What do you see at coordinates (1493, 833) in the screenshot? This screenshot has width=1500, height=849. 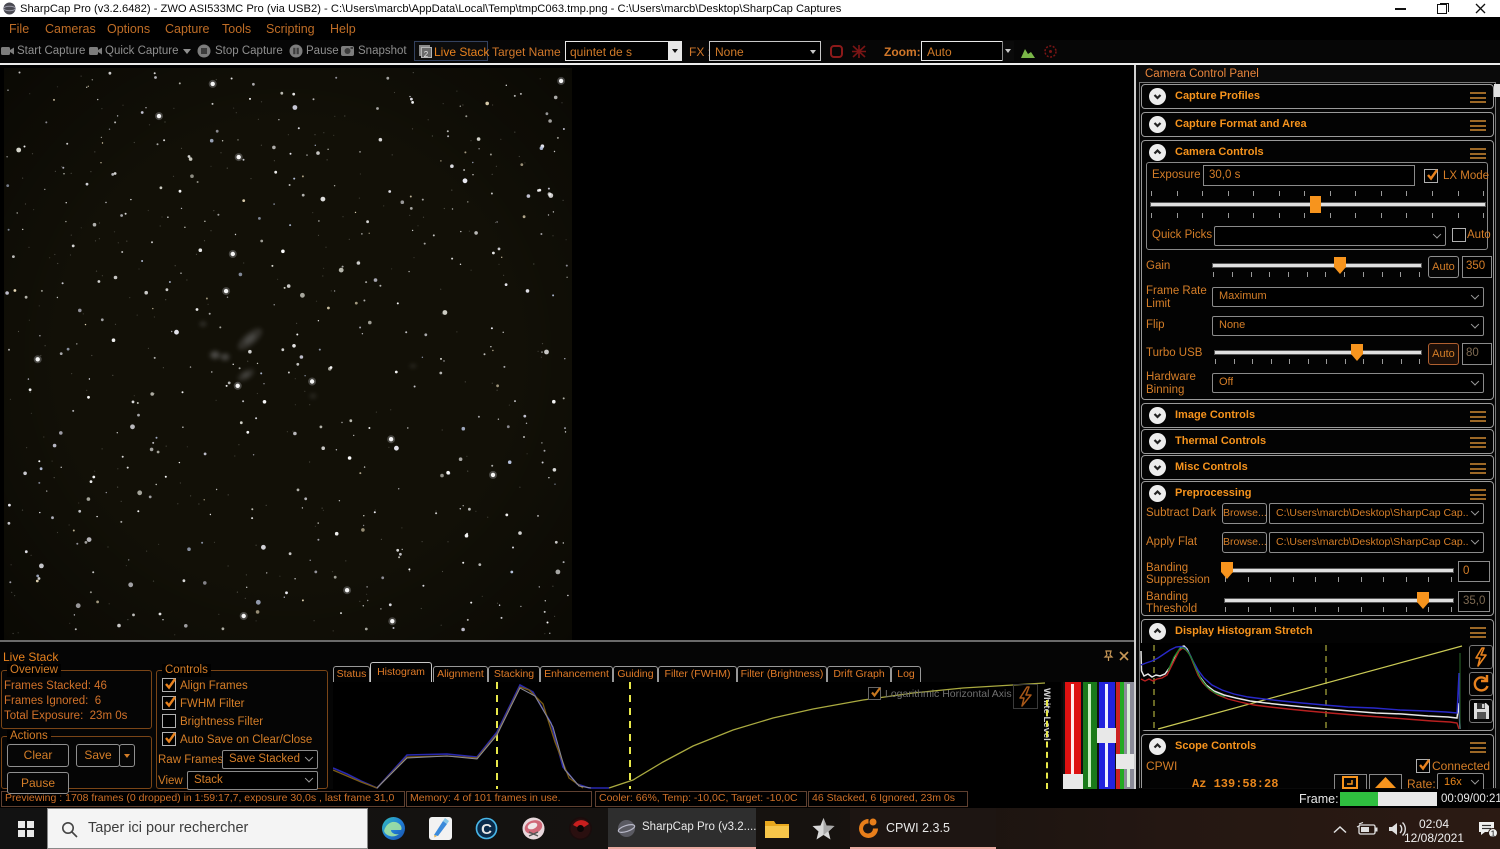 I see `svg-text: 1` at bounding box center [1493, 833].